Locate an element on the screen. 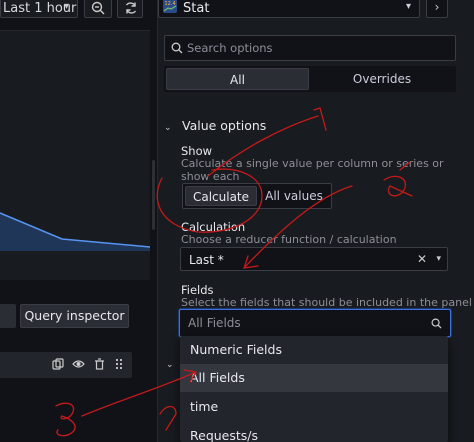  pane-splitter is located at coordinates (154, 221).